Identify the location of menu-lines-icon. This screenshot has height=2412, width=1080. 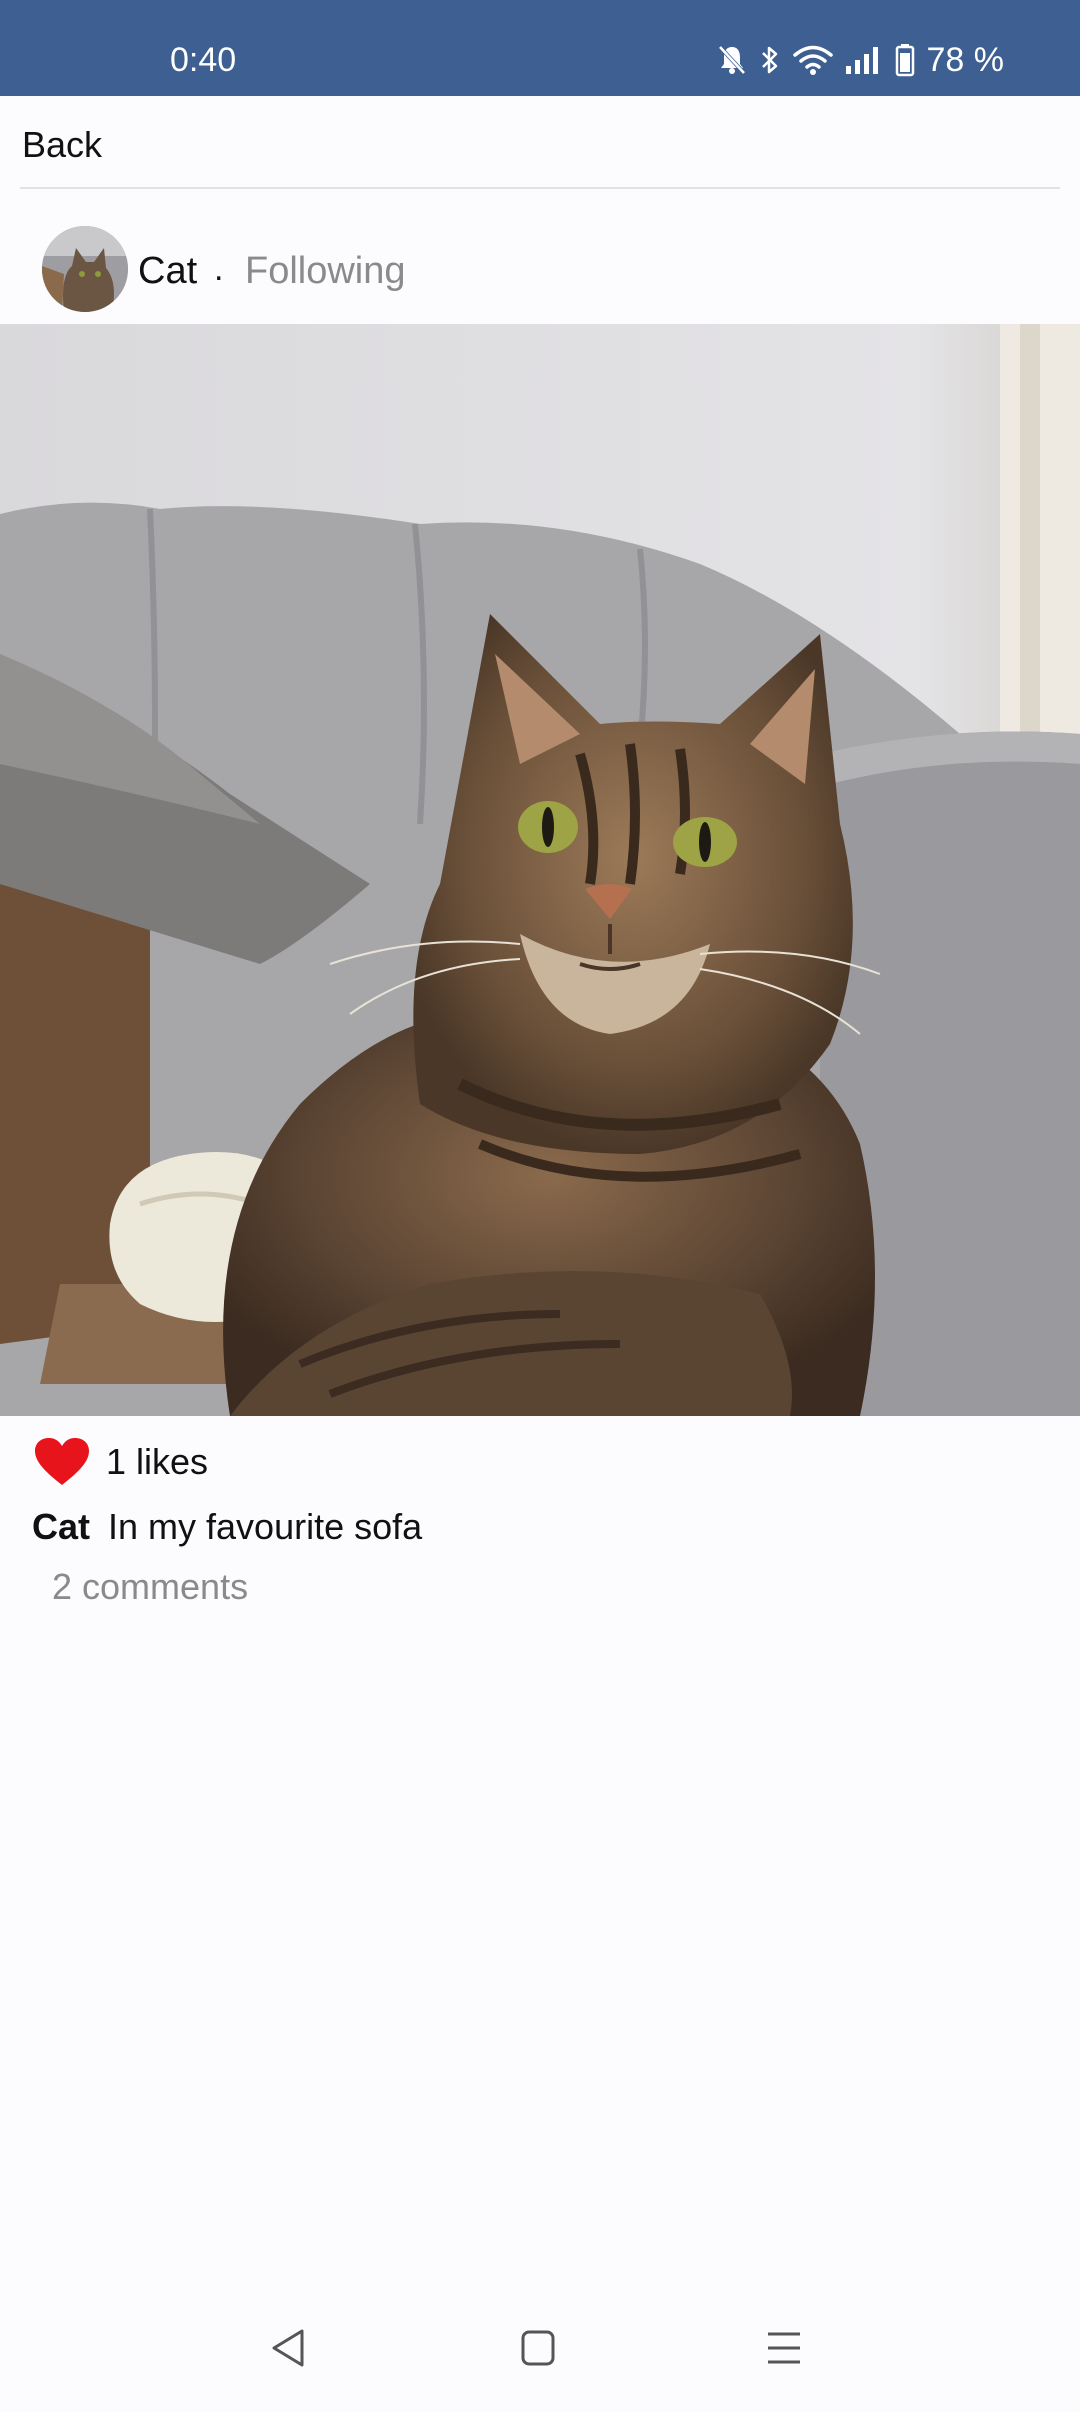
(784, 2348).